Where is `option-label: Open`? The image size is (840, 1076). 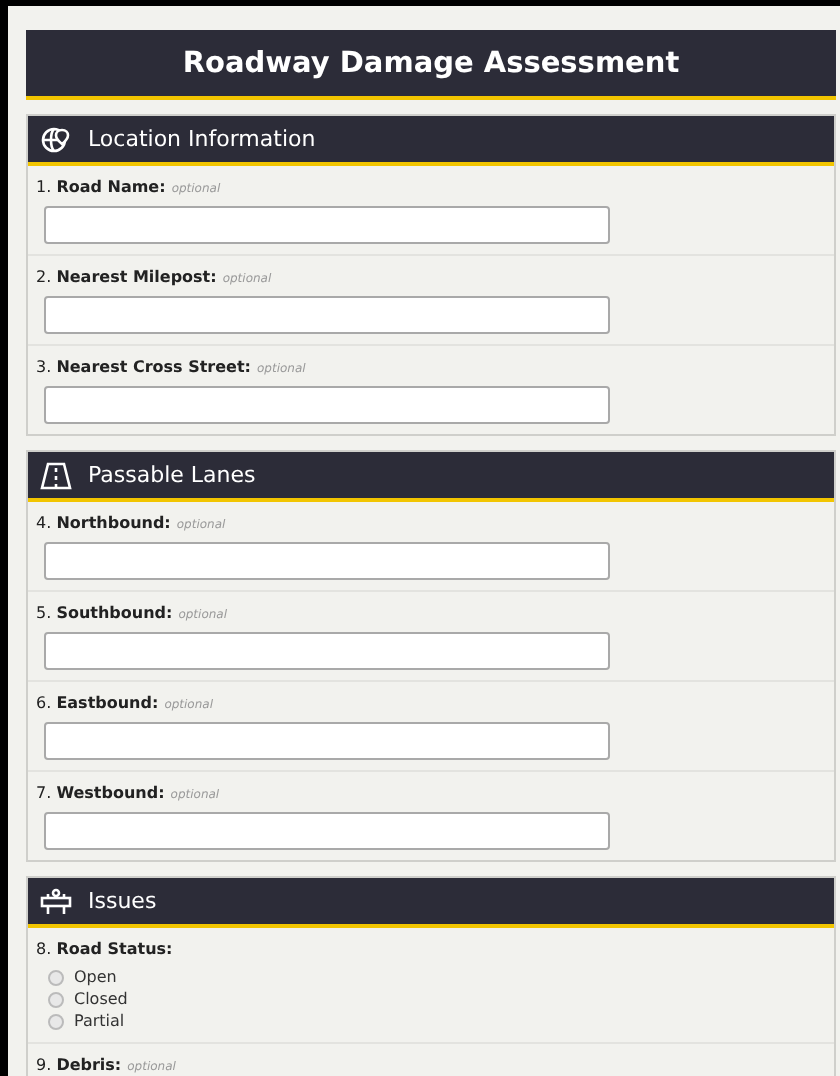 option-label: Open is located at coordinates (95, 977).